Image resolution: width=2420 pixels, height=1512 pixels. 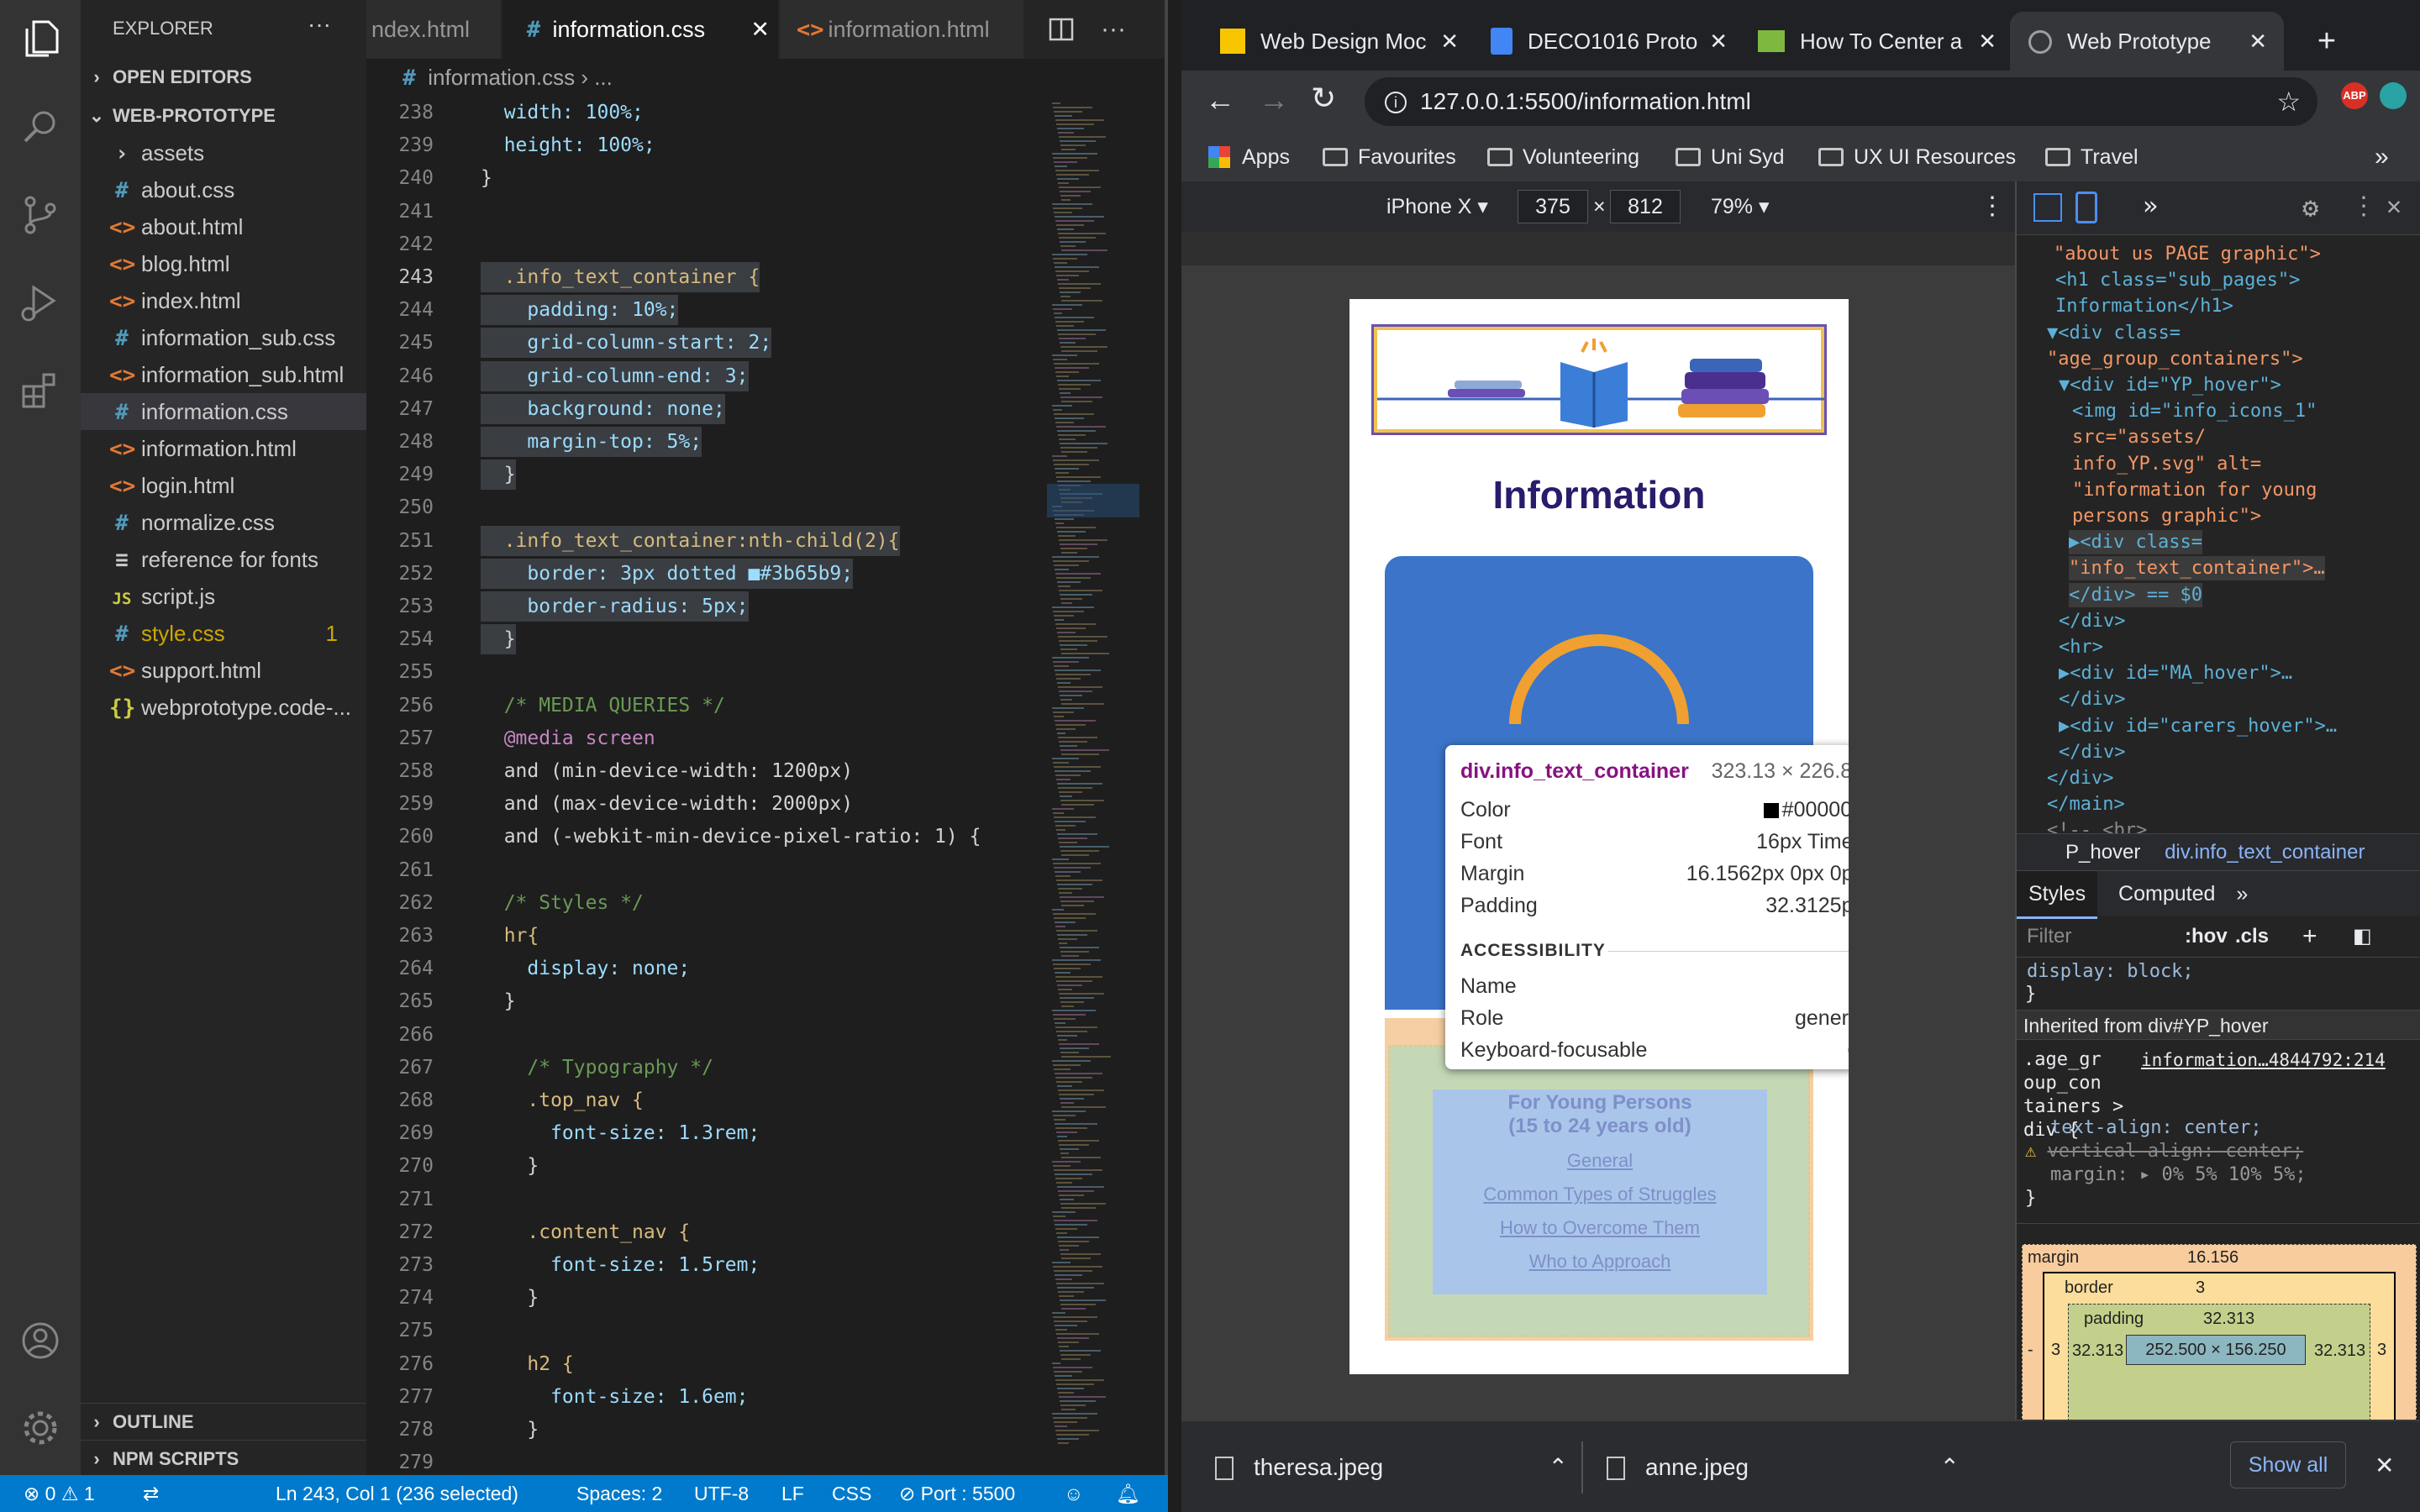 I want to click on device-toggle-icon, so click(x=2086, y=207).